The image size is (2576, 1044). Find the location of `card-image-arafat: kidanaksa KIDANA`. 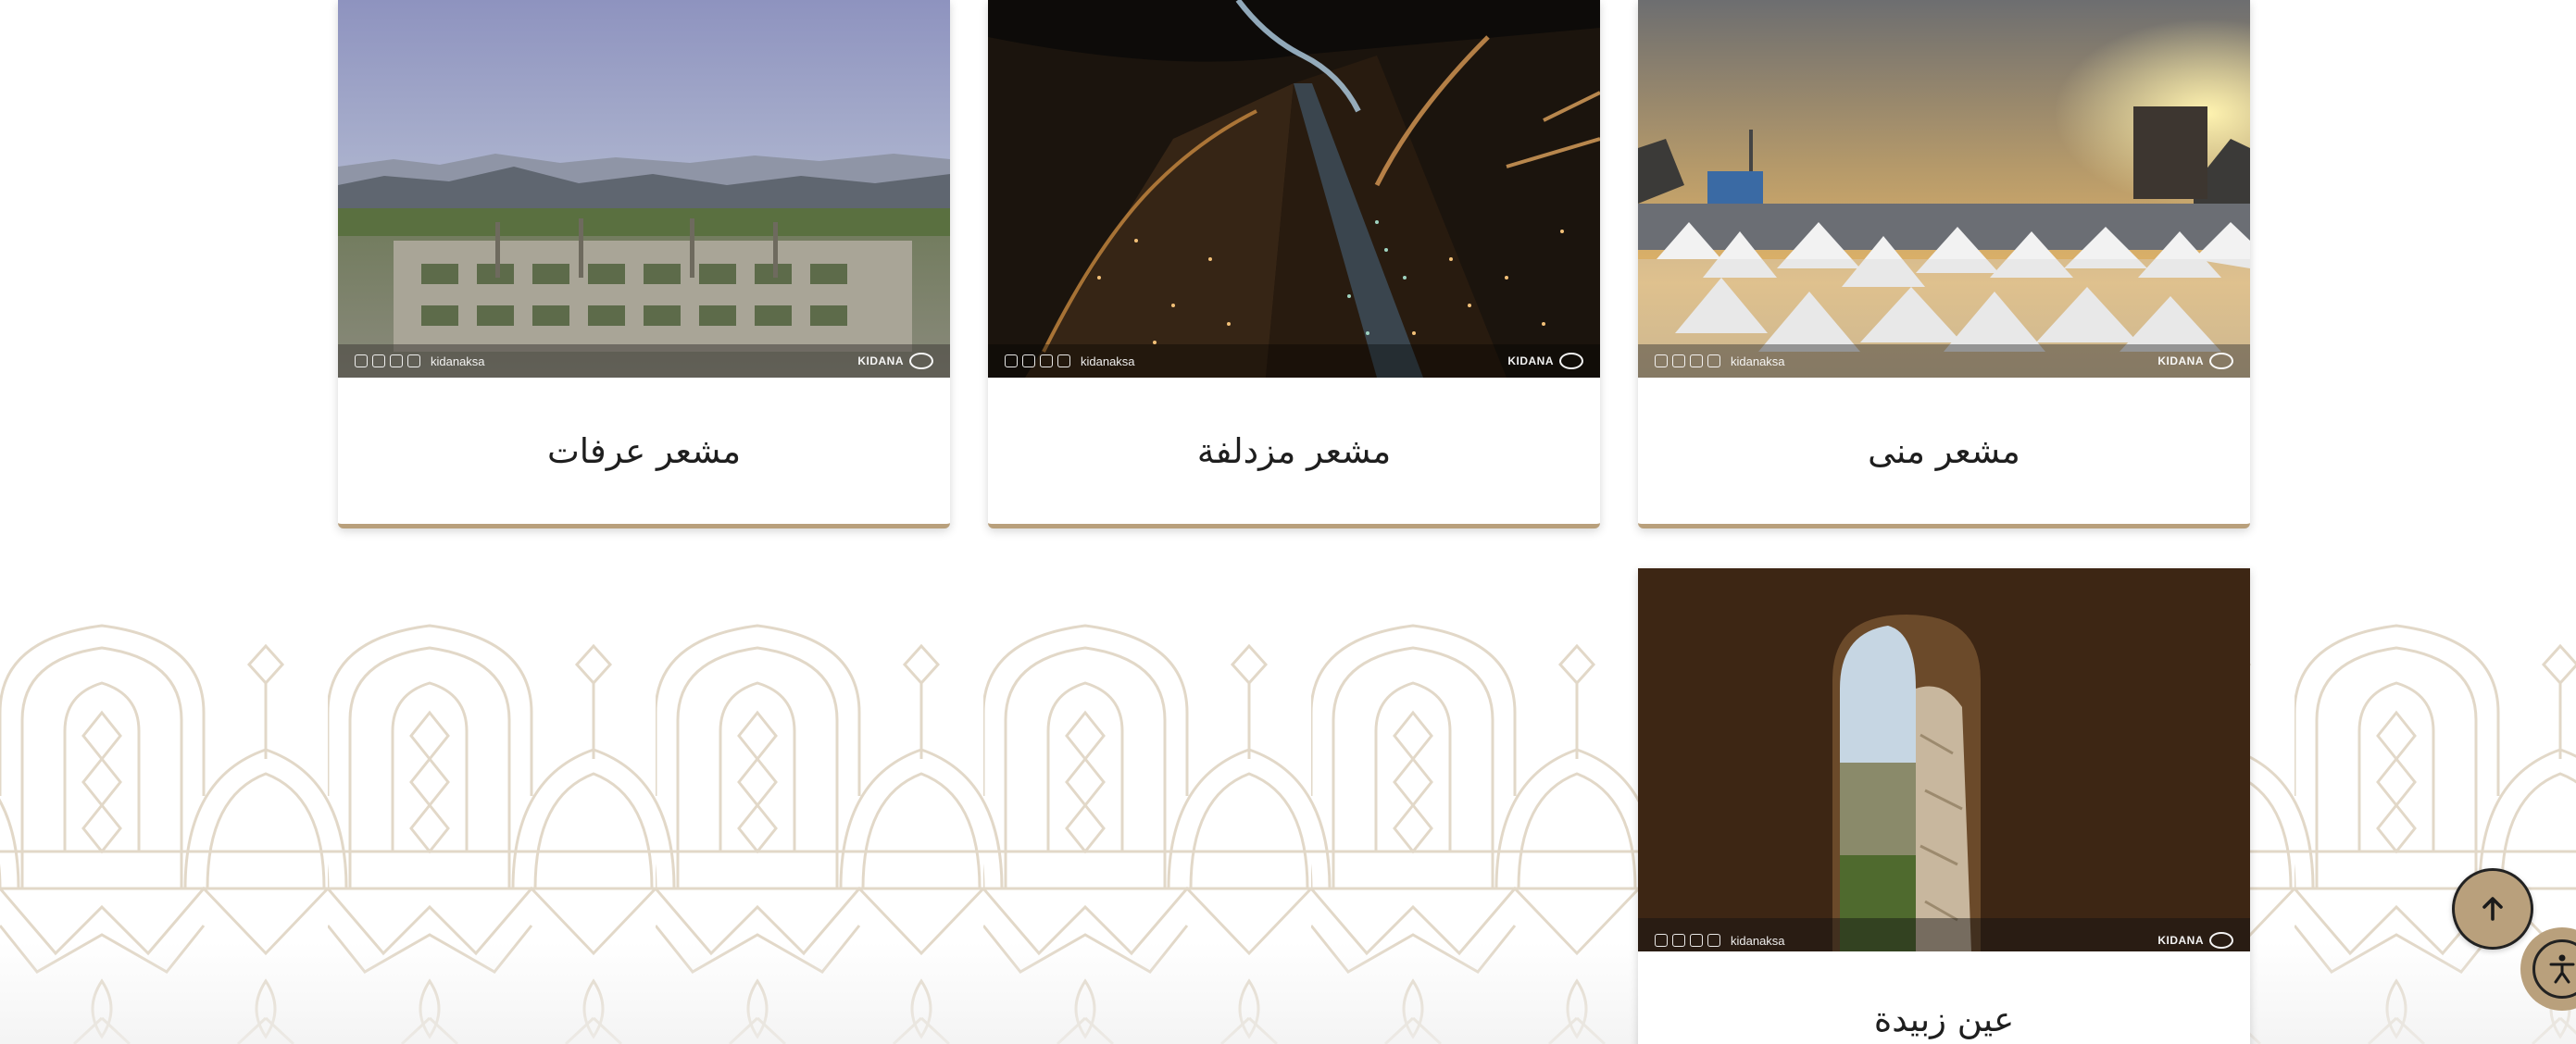

card-image-arafat: kidanaksa KIDANA is located at coordinates (644, 189).